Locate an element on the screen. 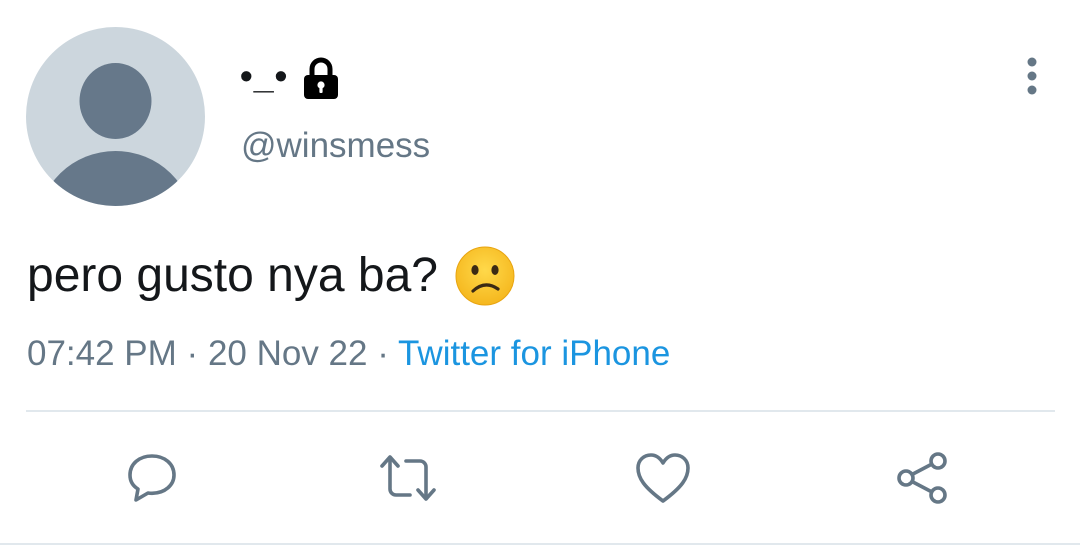  reply-button is located at coordinates (152, 478).